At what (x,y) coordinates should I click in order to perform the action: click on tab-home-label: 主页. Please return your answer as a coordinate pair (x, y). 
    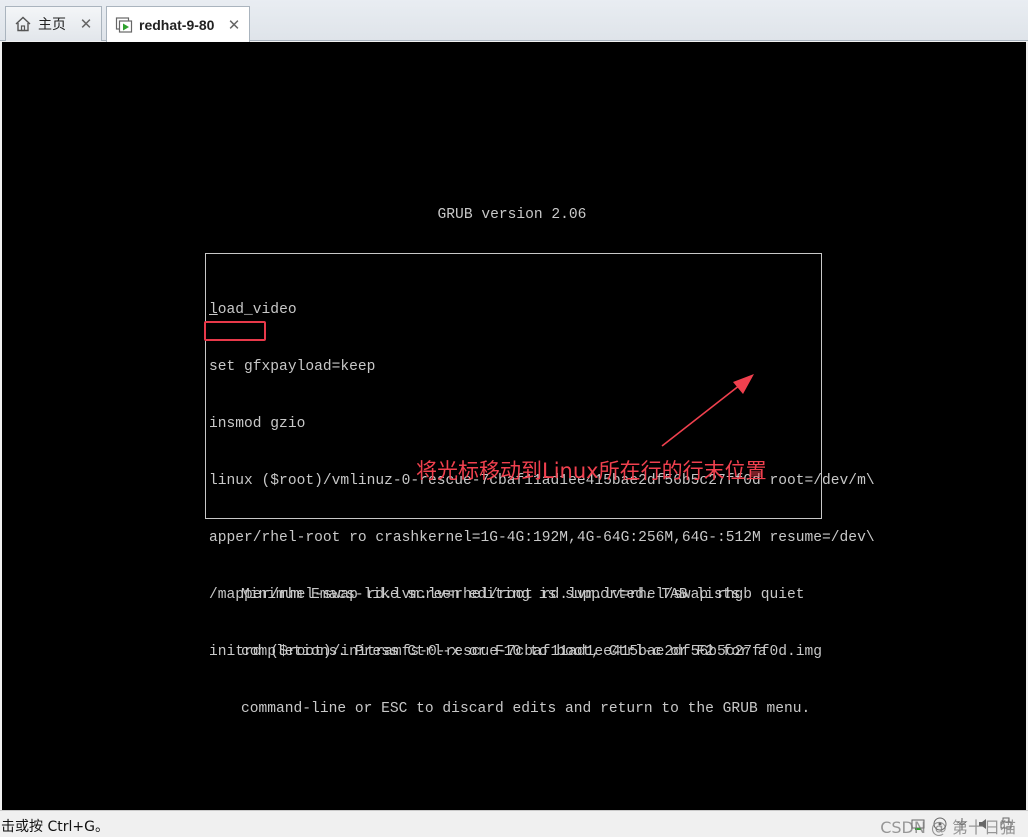
    Looking at the image, I should click on (52, 24).